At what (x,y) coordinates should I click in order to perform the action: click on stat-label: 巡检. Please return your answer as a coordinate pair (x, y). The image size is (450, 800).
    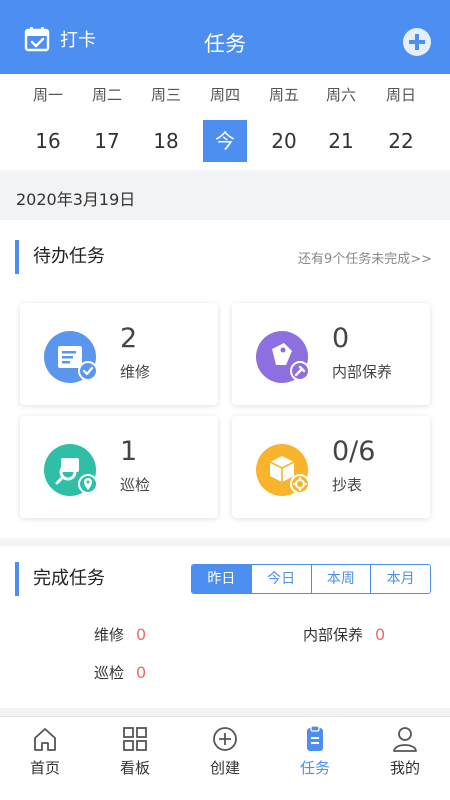
    Looking at the image, I should click on (109, 673).